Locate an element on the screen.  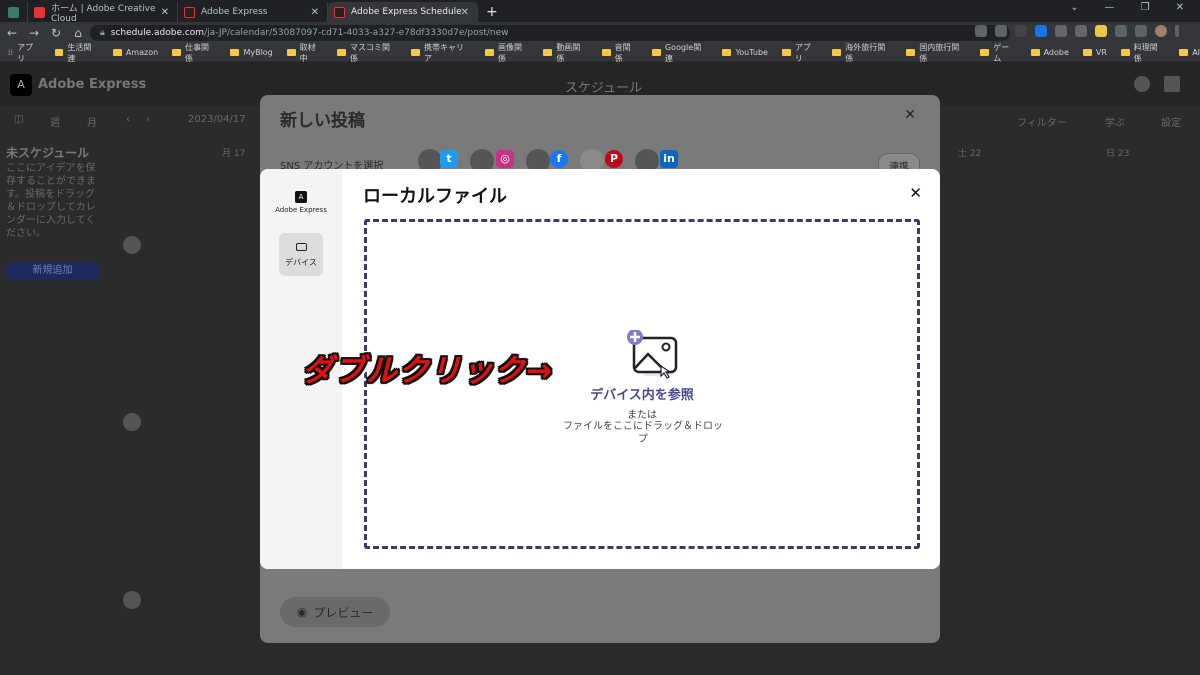
bookmark-folder: YouTube is located at coordinates (745, 52).